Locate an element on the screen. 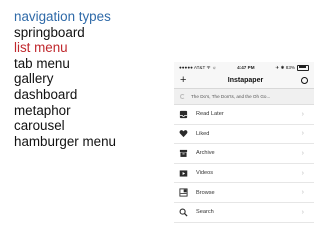  menu-item-liked: Liked › is located at coordinates (244, 135).